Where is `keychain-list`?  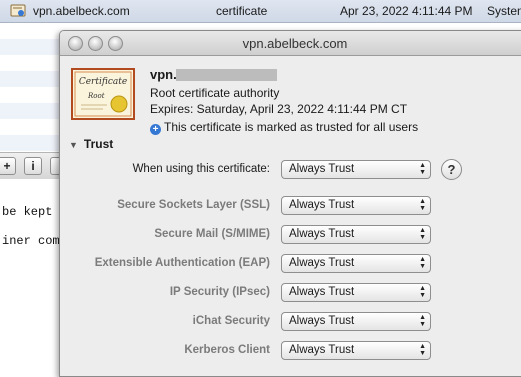 keychain-list is located at coordinates (30, 87).